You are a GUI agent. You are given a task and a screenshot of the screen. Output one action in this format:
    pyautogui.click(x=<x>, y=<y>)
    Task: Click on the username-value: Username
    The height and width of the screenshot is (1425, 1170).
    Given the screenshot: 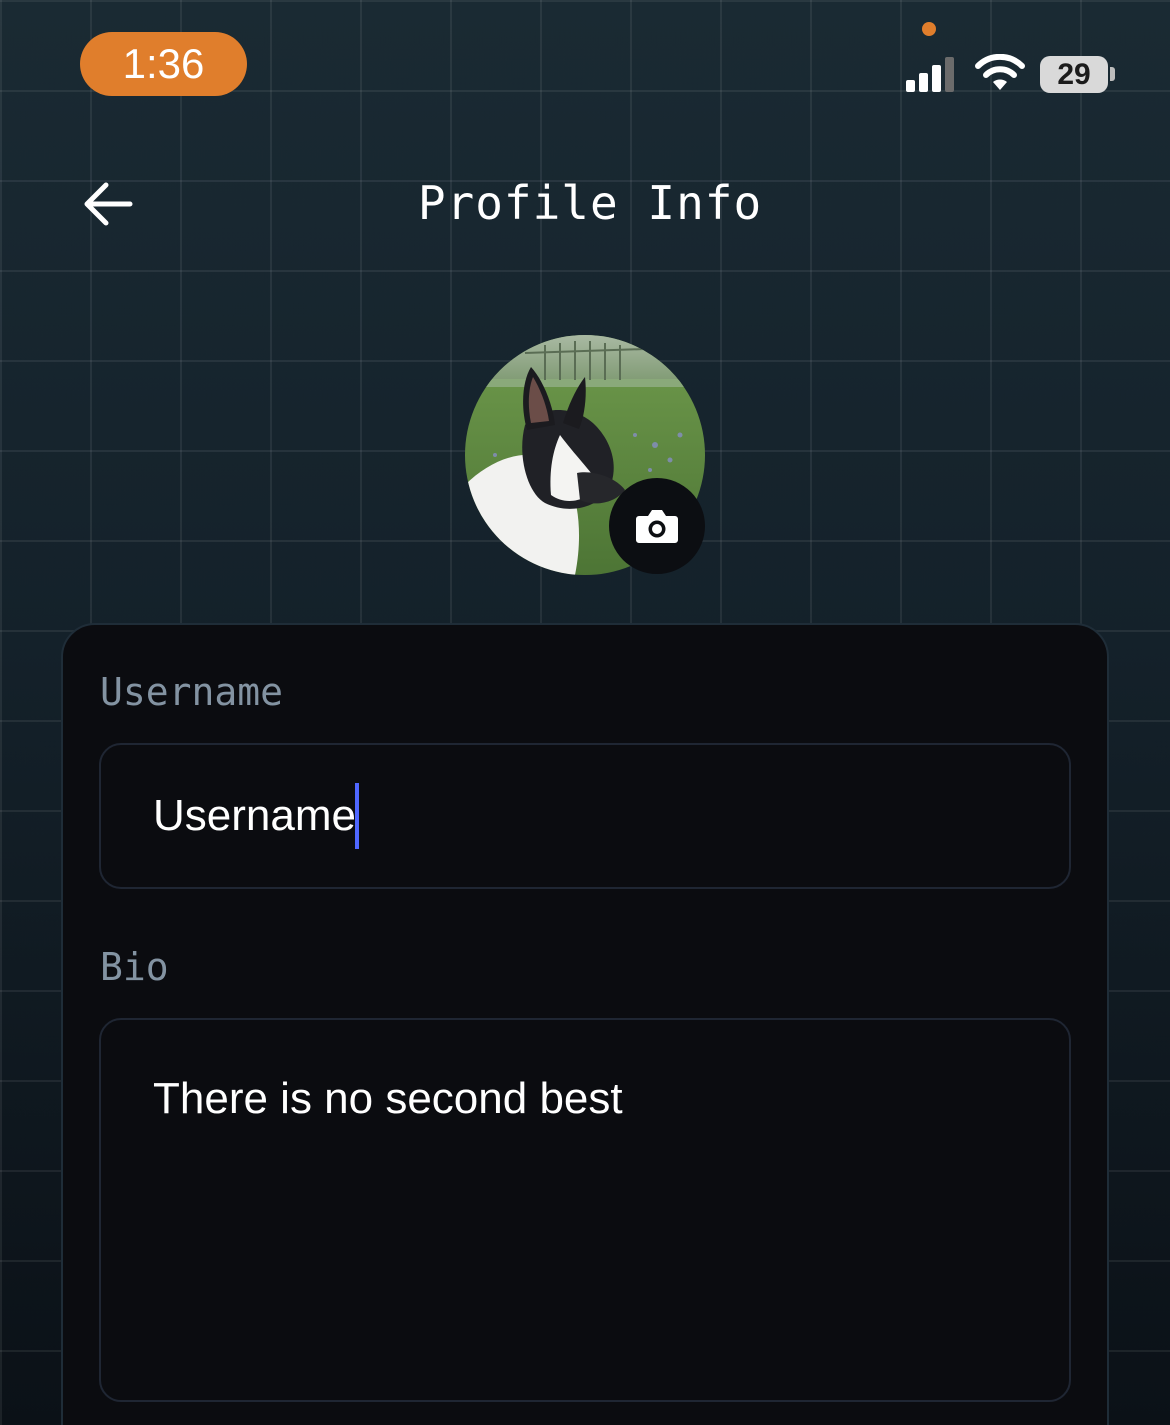 What is the action you would take?
    pyautogui.click(x=254, y=815)
    